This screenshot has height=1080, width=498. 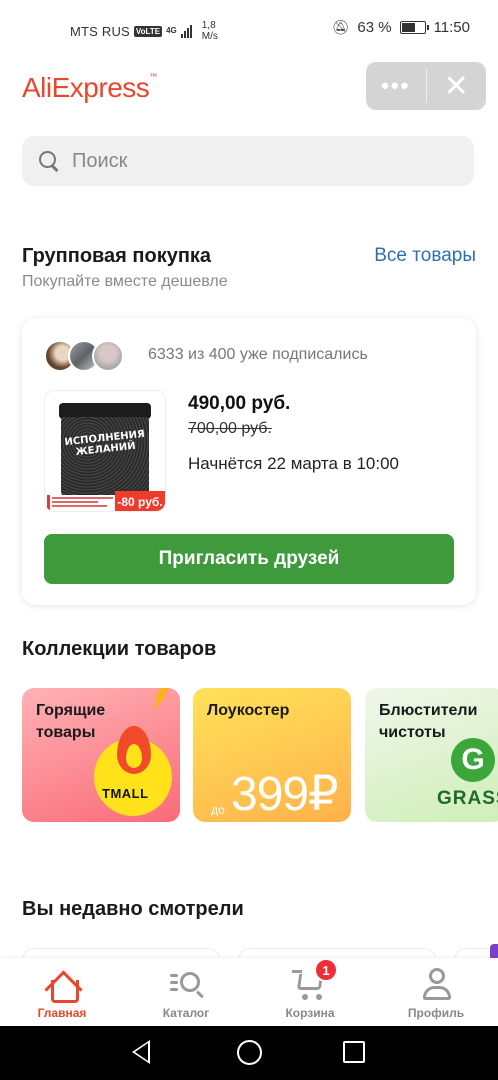 I want to click on battery-icon, so click(x=414, y=27).